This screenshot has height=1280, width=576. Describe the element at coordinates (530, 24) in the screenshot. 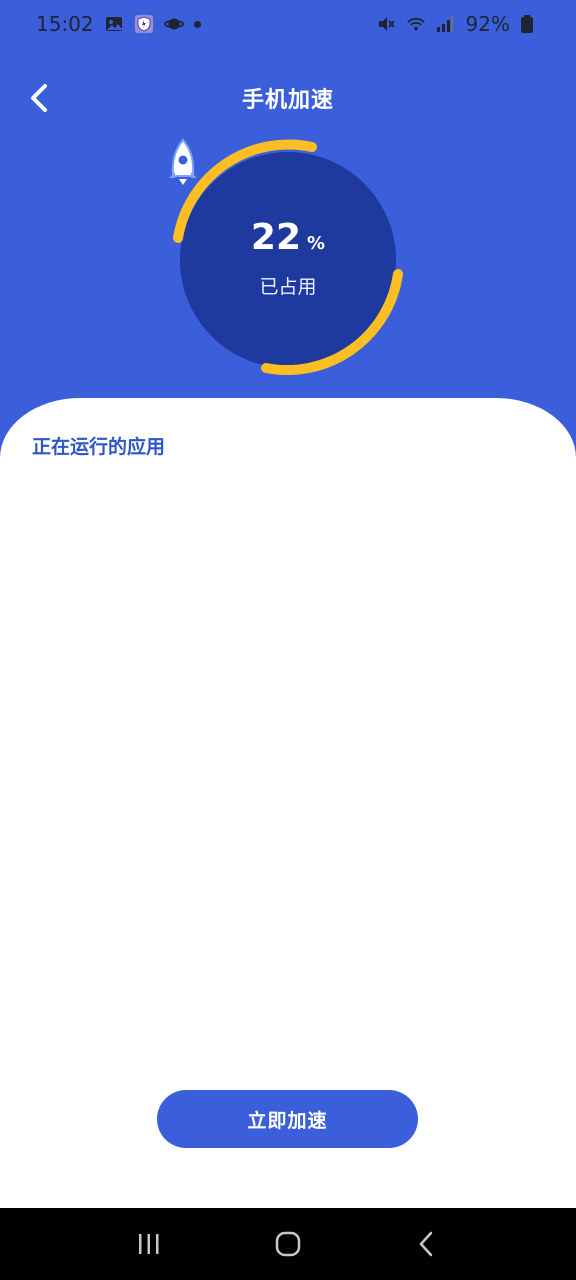

I see `battery-icon` at that location.